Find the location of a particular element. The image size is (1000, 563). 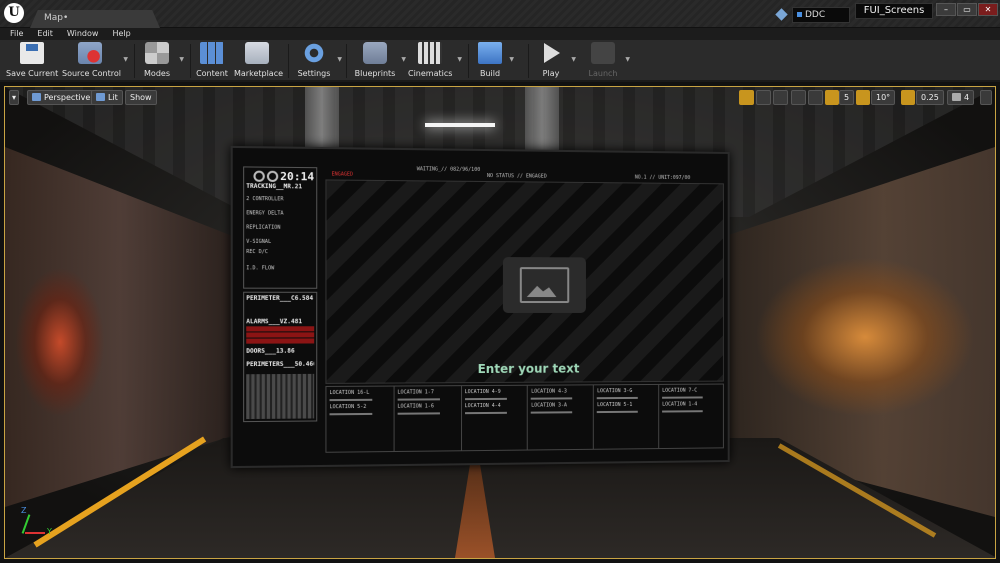

fui-perimeters: PERIMETERS___50.460 is located at coordinates (280, 364).